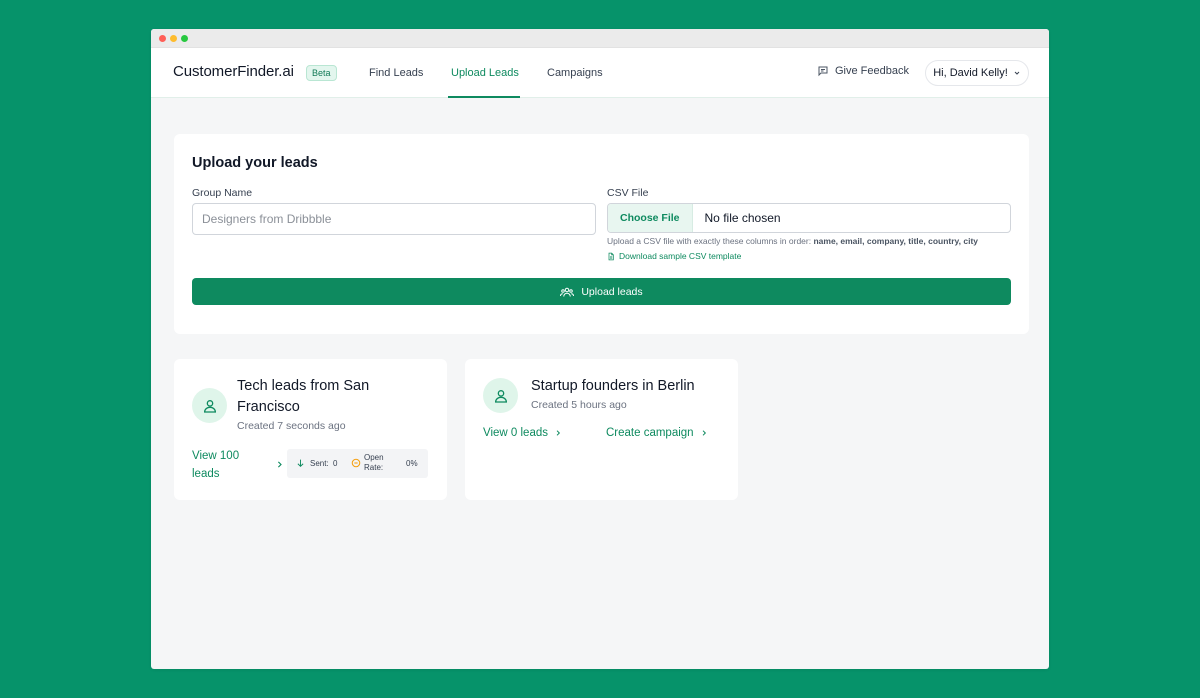 This screenshot has width=1200, height=698. What do you see at coordinates (173, 38) in the screenshot?
I see `window-minimize-button` at bounding box center [173, 38].